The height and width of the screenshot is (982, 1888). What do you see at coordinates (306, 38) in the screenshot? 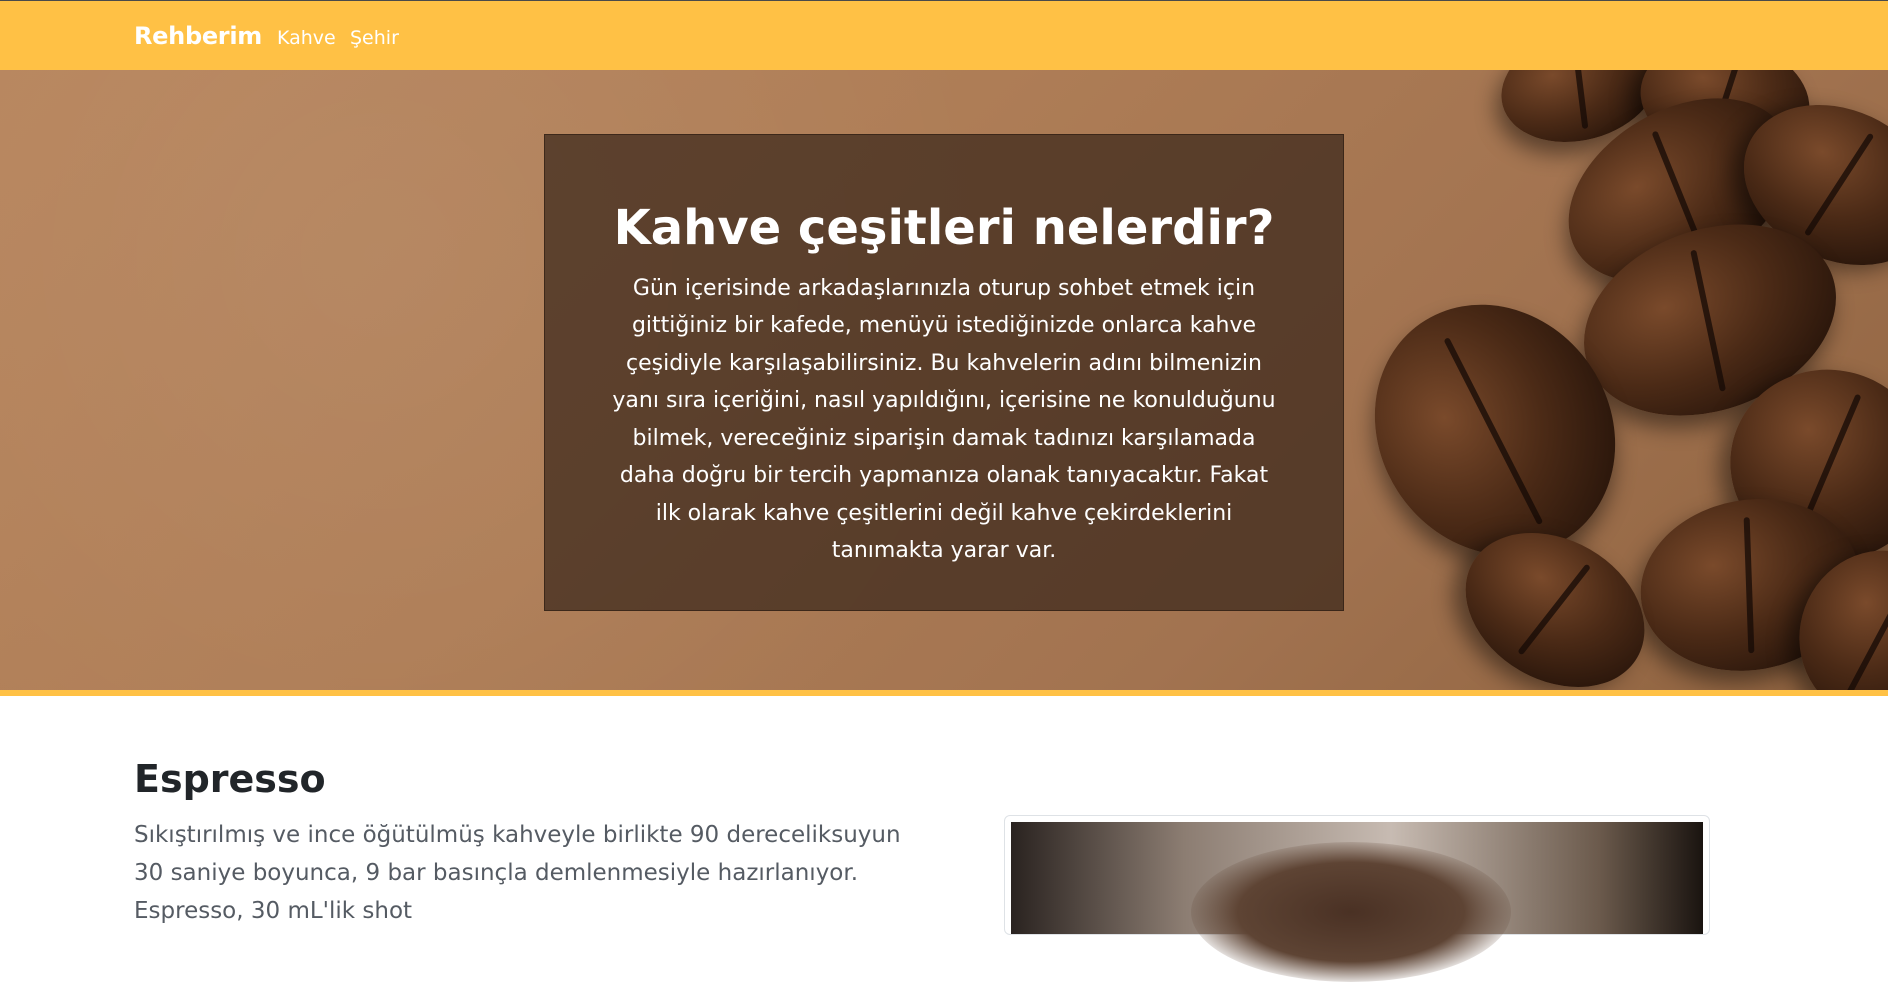
I see `nav-link-kahve: Kahve` at bounding box center [306, 38].